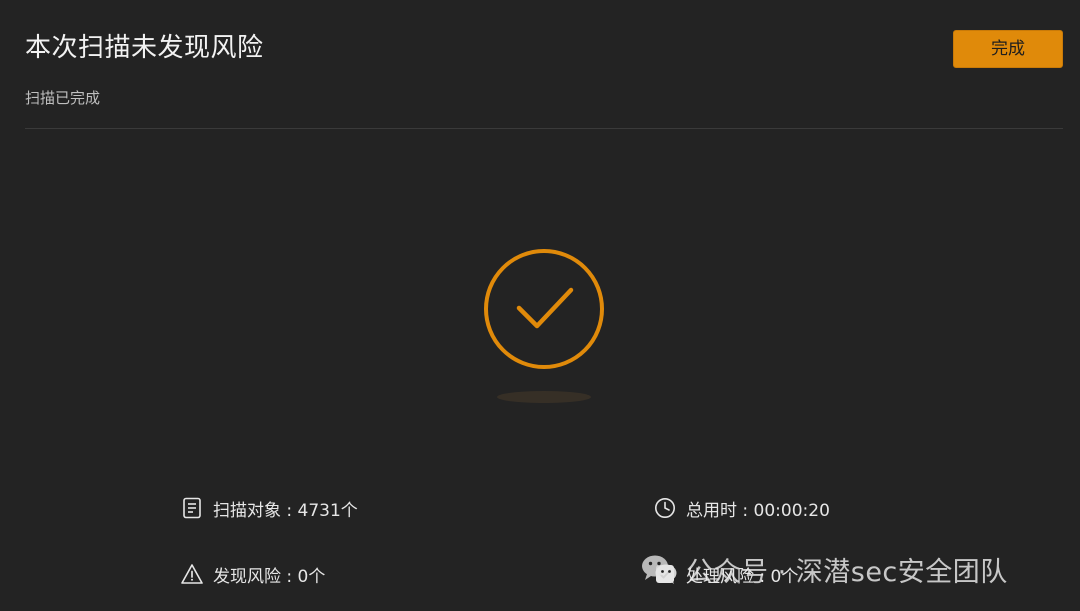 This screenshot has width=1080, height=611. What do you see at coordinates (847, 572) in the screenshot?
I see `watermark-text: 公众号 · 深潜sec安全团队` at bounding box center [847, 572].